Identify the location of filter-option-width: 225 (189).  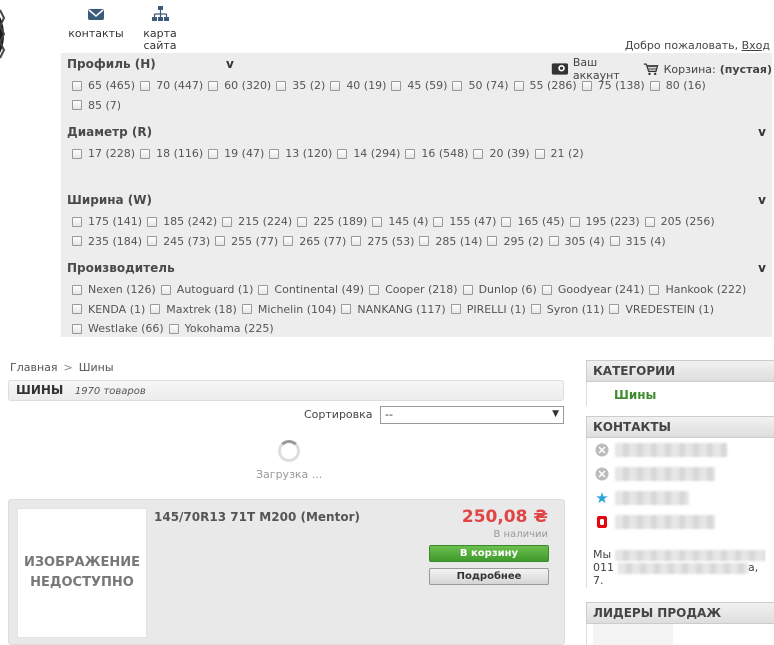
(332, 222).